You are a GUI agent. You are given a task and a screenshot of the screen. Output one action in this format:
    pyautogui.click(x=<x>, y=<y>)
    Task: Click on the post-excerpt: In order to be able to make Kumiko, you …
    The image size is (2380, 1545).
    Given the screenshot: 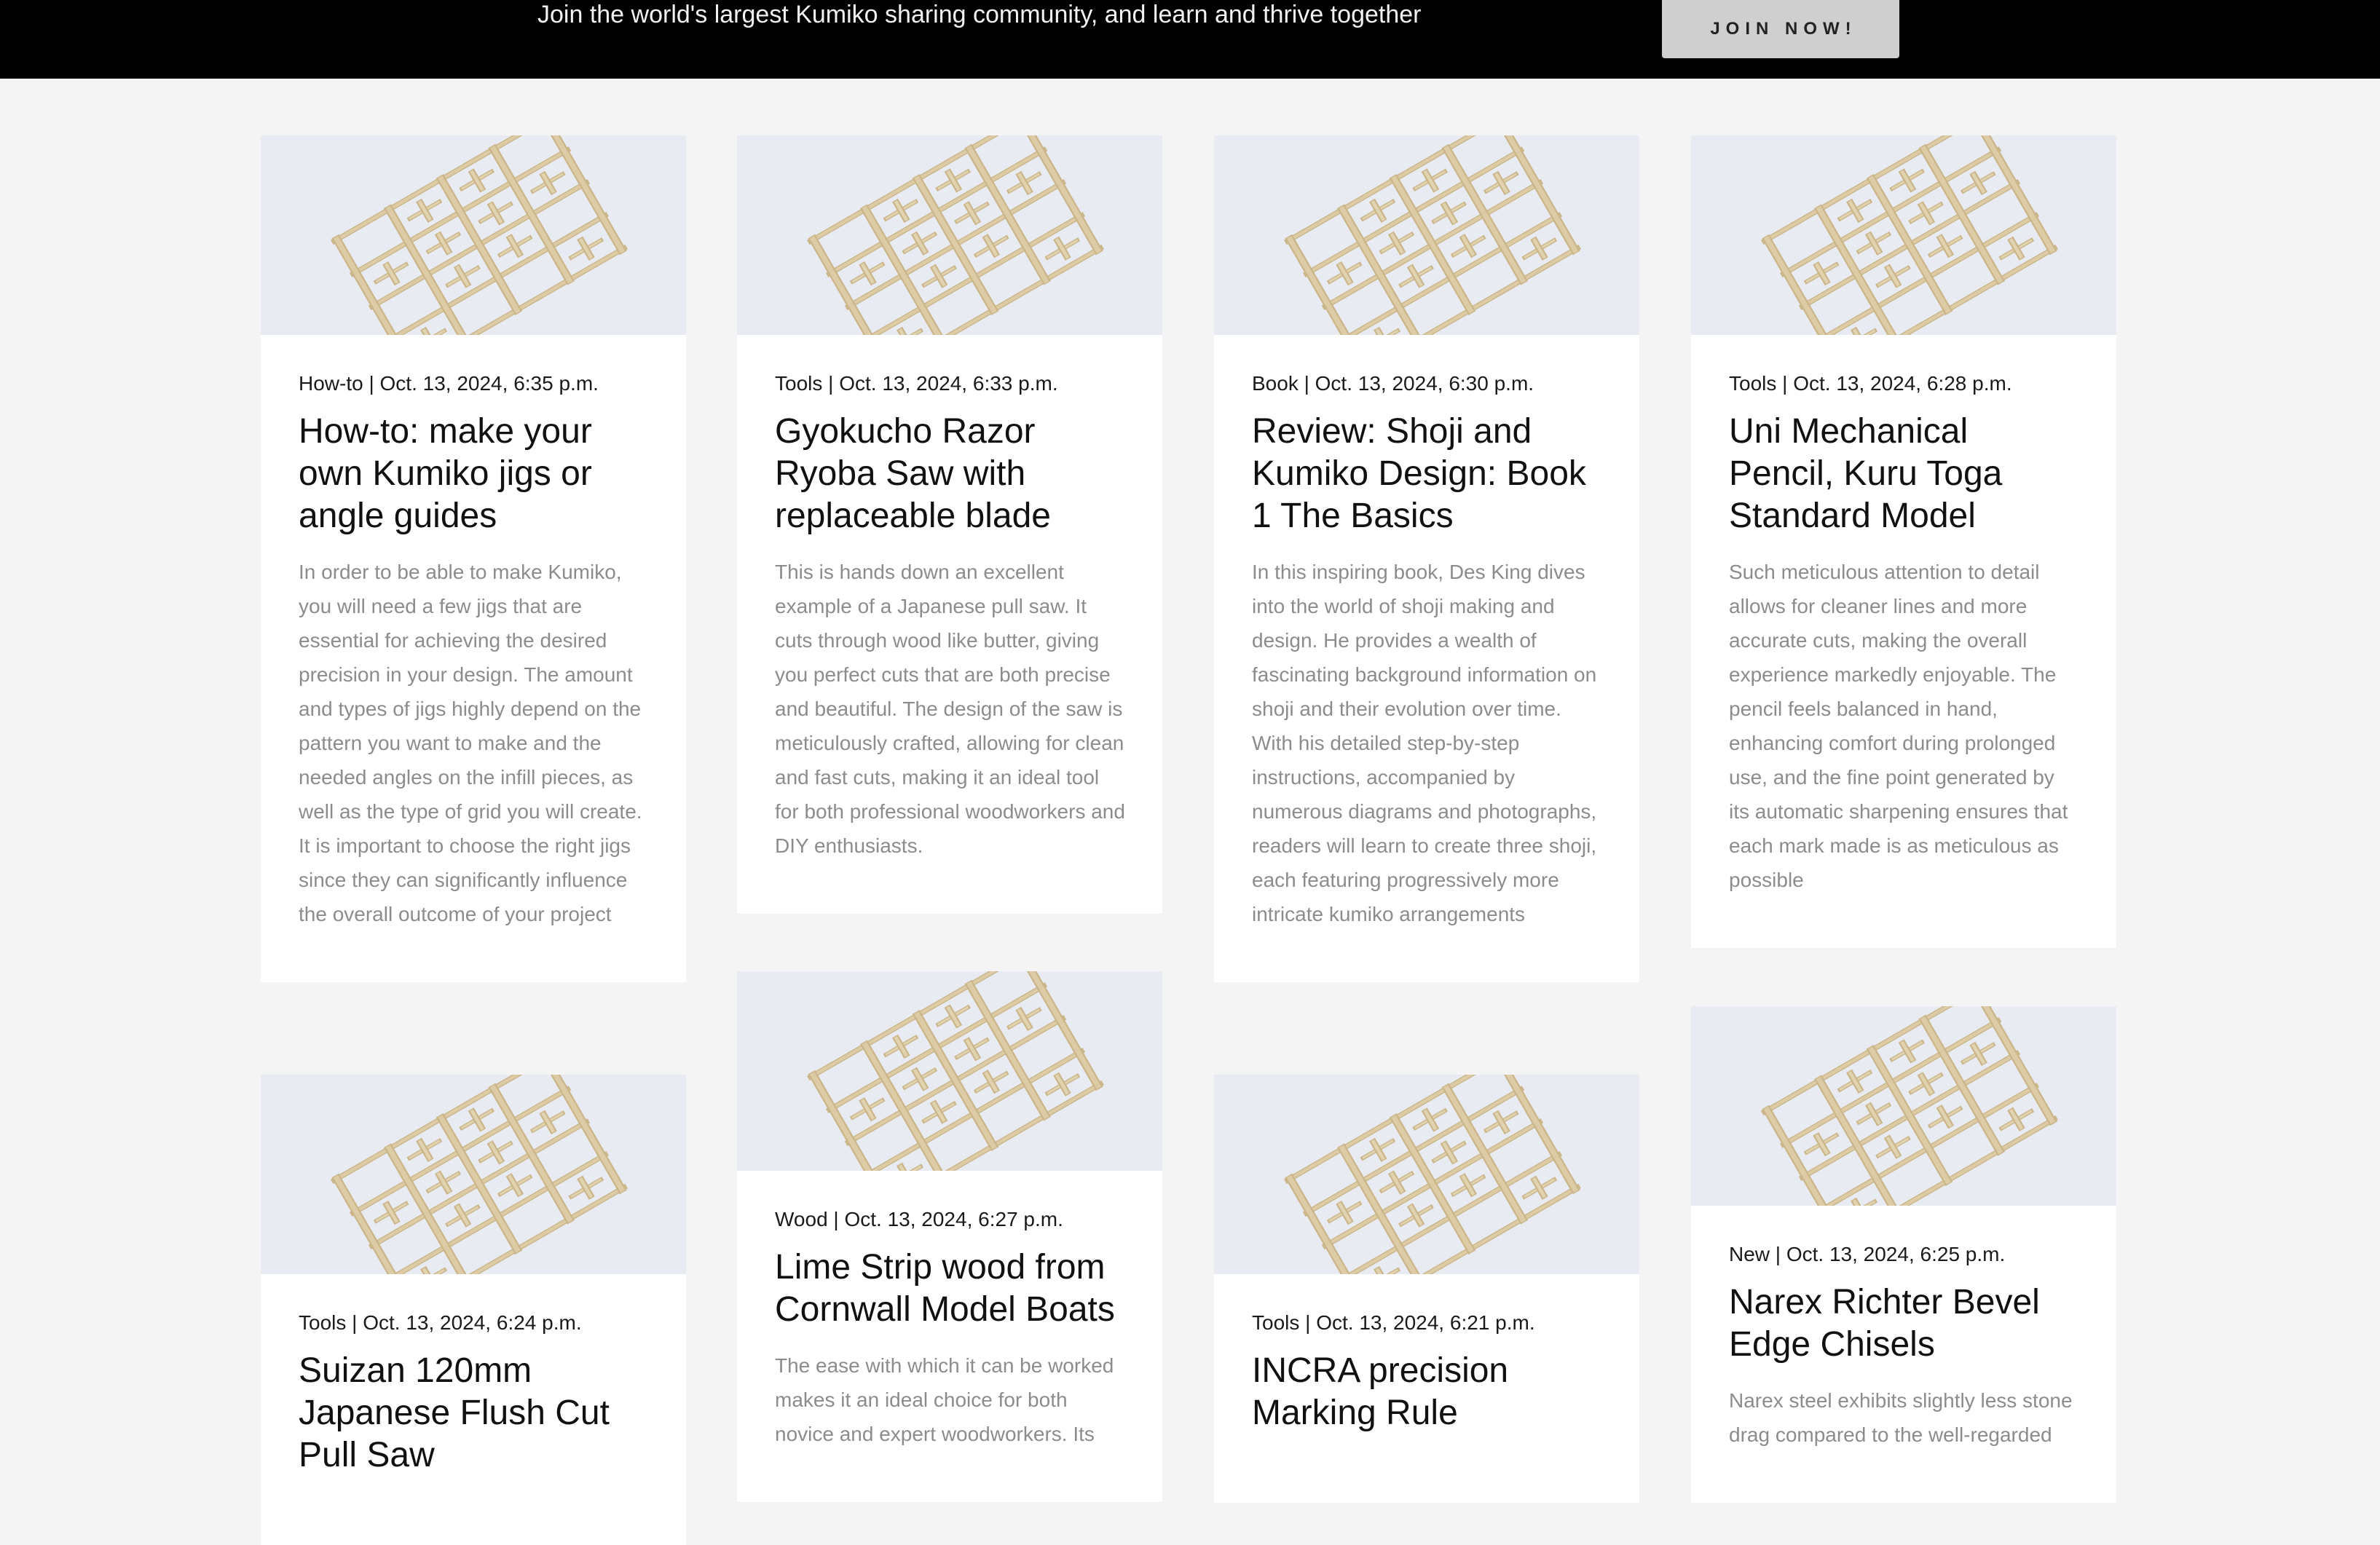 What is the action you would take?
    pyautogui.click(x=470, y=743)
    